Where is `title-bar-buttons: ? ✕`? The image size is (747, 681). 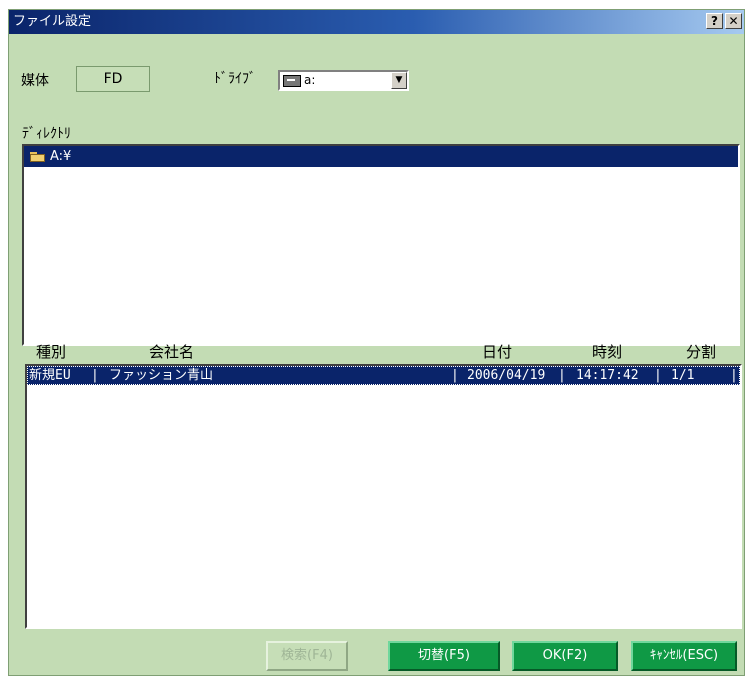
title-bar-buttons: ? ✕ is located at coordinates (724, 21).